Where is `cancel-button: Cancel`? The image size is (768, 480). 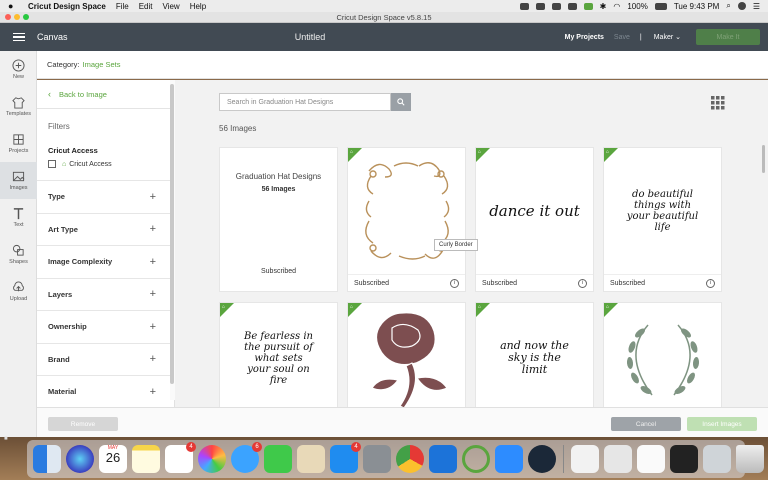 cancel-button: Cancel is located at coordinates (646, 424).